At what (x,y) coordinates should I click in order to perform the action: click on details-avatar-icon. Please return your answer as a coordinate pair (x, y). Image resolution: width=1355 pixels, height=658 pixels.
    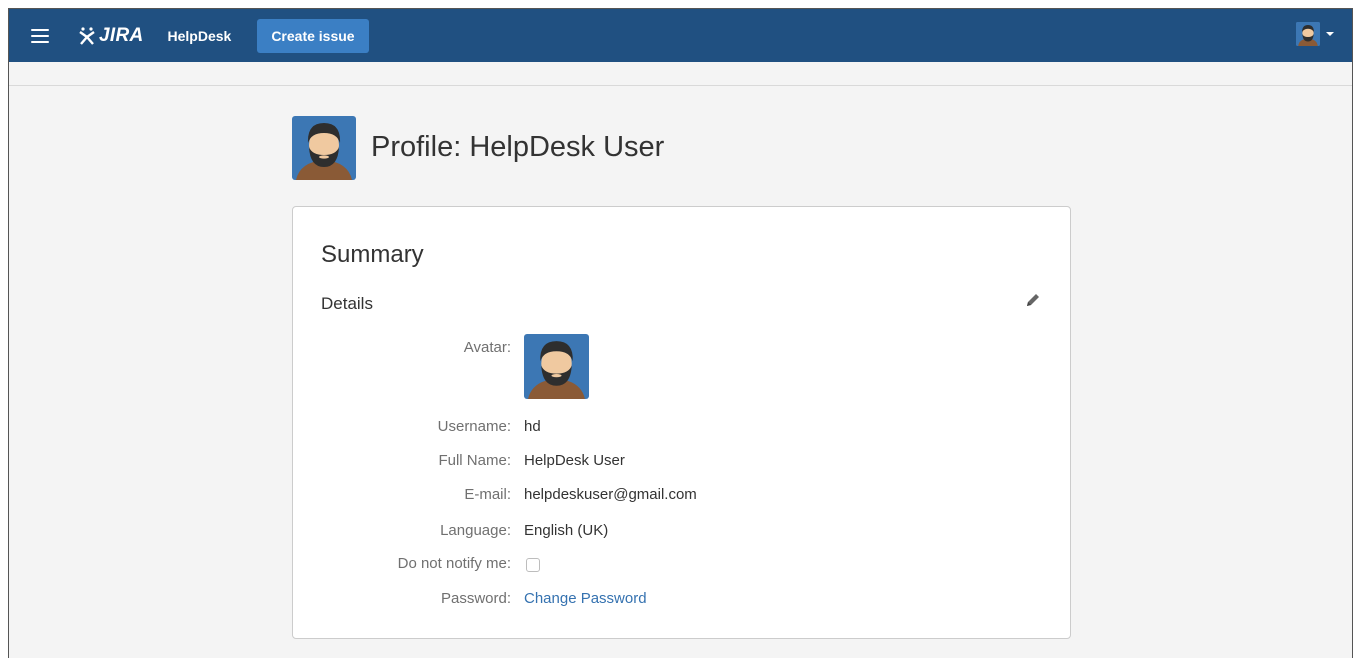
    Looking at the image, I should click on (556, 366).